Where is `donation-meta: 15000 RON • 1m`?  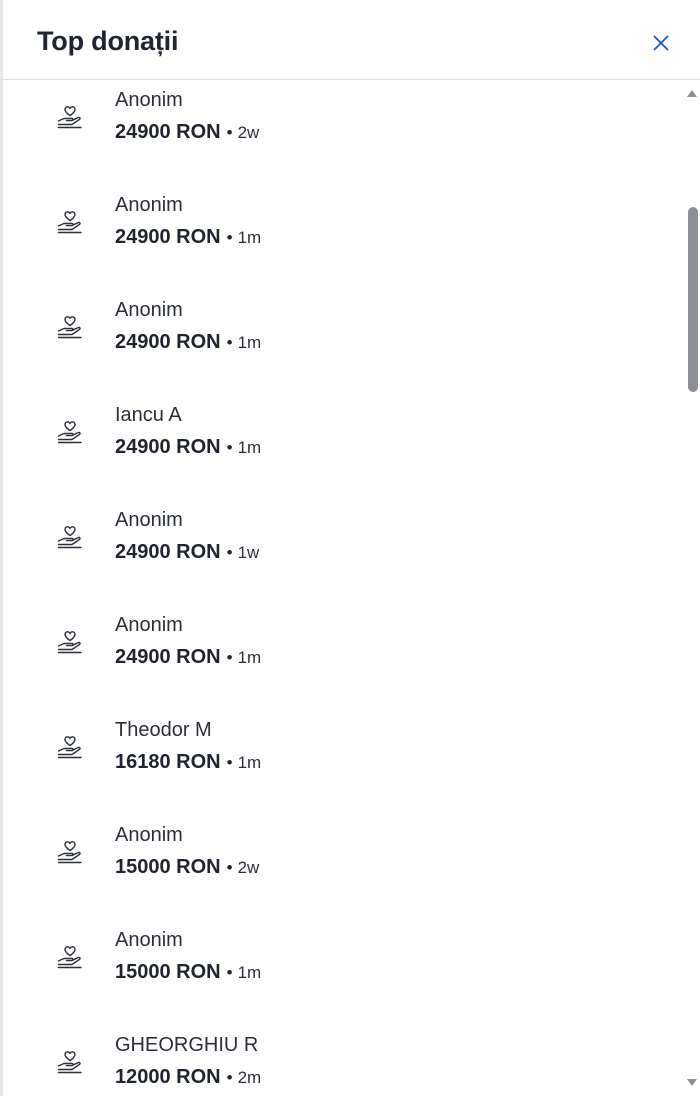
donation-meta: 15000 RON • 1m is located at coordinates (188, 972).